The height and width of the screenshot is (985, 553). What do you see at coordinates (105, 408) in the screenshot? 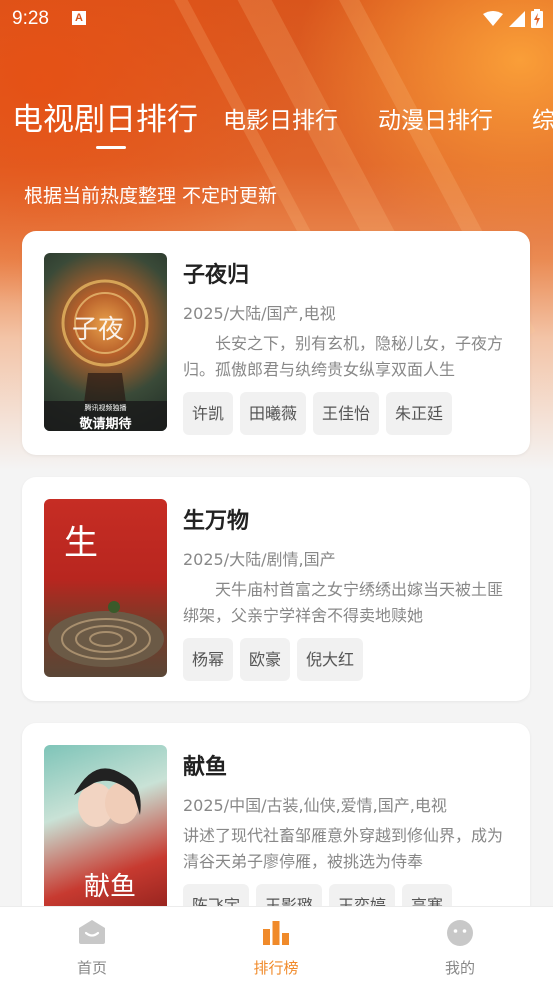
I see `poster-subtext: 腾讯视频独播` at bounding box center [105, 408].